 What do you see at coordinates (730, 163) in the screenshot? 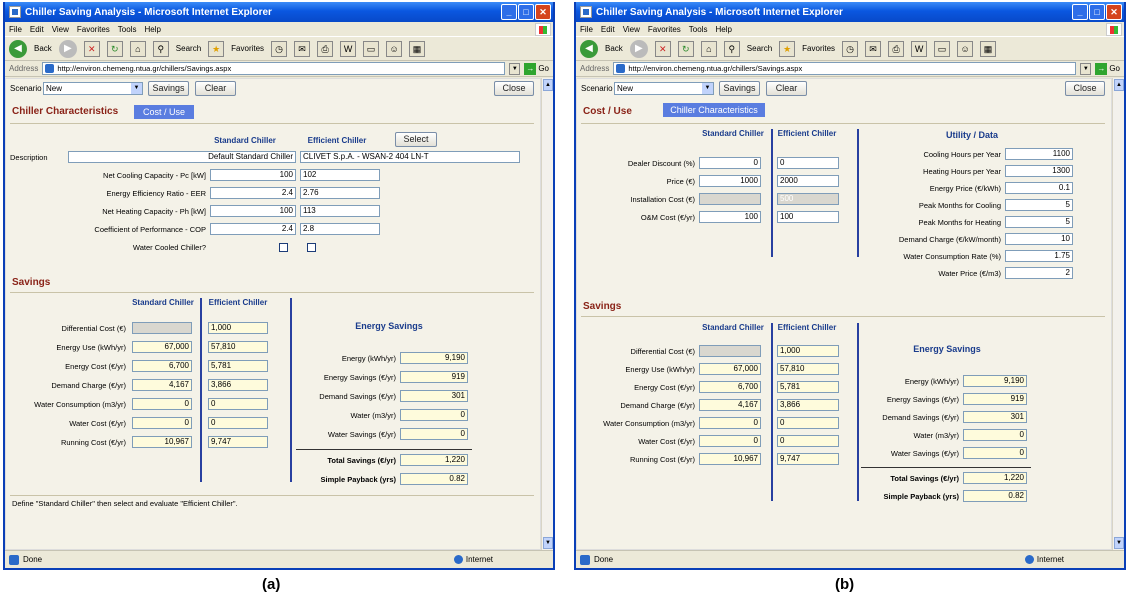
I see `dealer-discount-standard-input: 0` at bounding box center [730, 163].